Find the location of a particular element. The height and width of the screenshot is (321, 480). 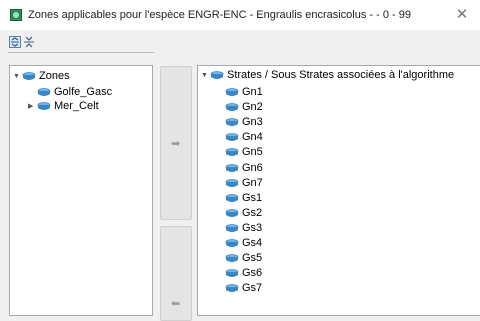

strata-item-label: Gn7 is located at coordinates (252, 182).